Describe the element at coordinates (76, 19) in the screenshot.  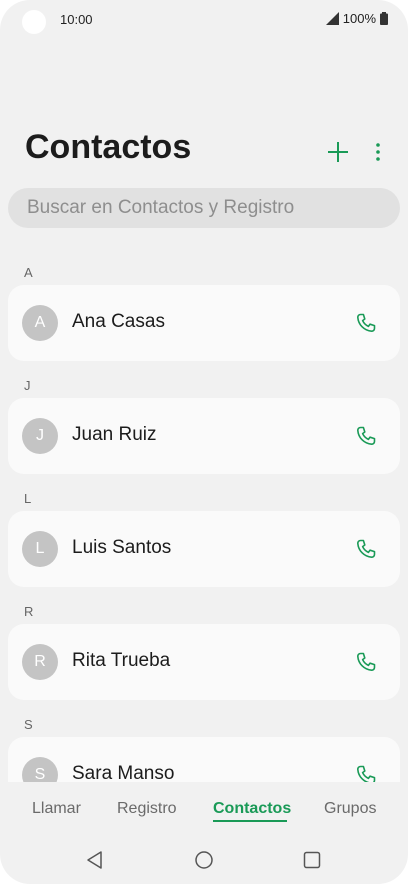
I see `status-time: 10:00` at that location.